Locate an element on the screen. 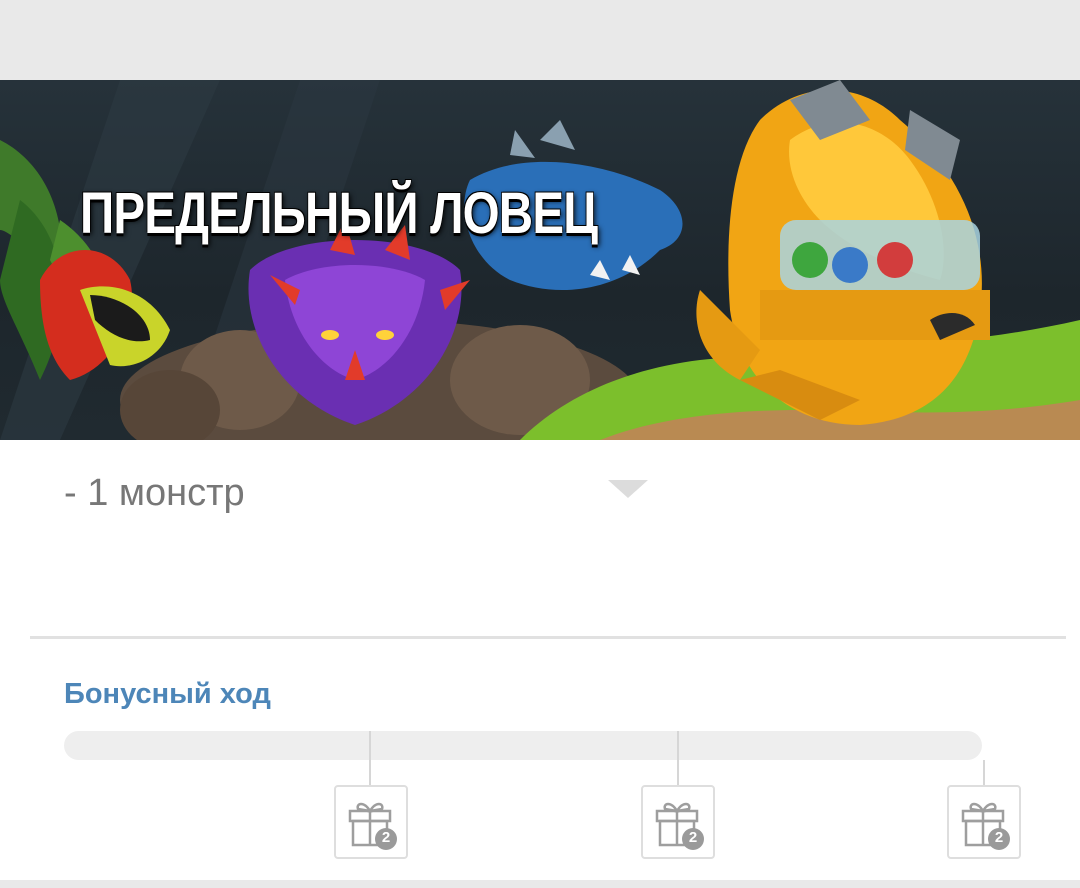  reward-box-3: 2 is located at coordinates (984, 822).